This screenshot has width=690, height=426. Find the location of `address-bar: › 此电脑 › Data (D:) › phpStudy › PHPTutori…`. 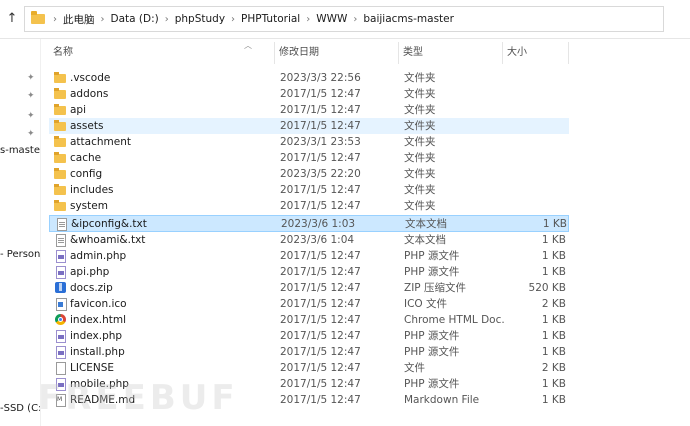

address-bar: › 此电脑 › Data (D:) › phpStudy › PHPTutori… is located at coordinates (344, 19).